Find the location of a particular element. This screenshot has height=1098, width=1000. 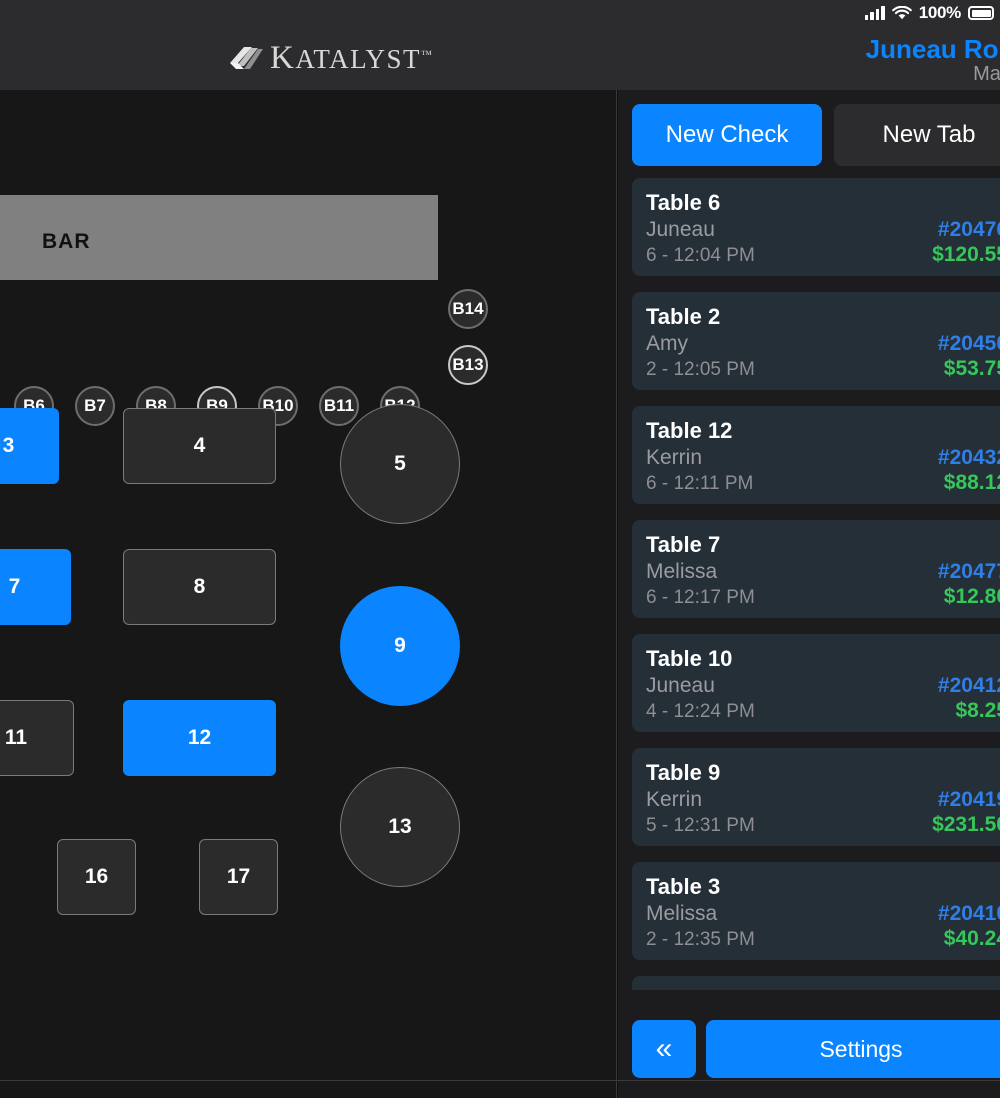

check-meta-row: 2 - 12:05 PM $53.75 is located at coordinates (823, 370).